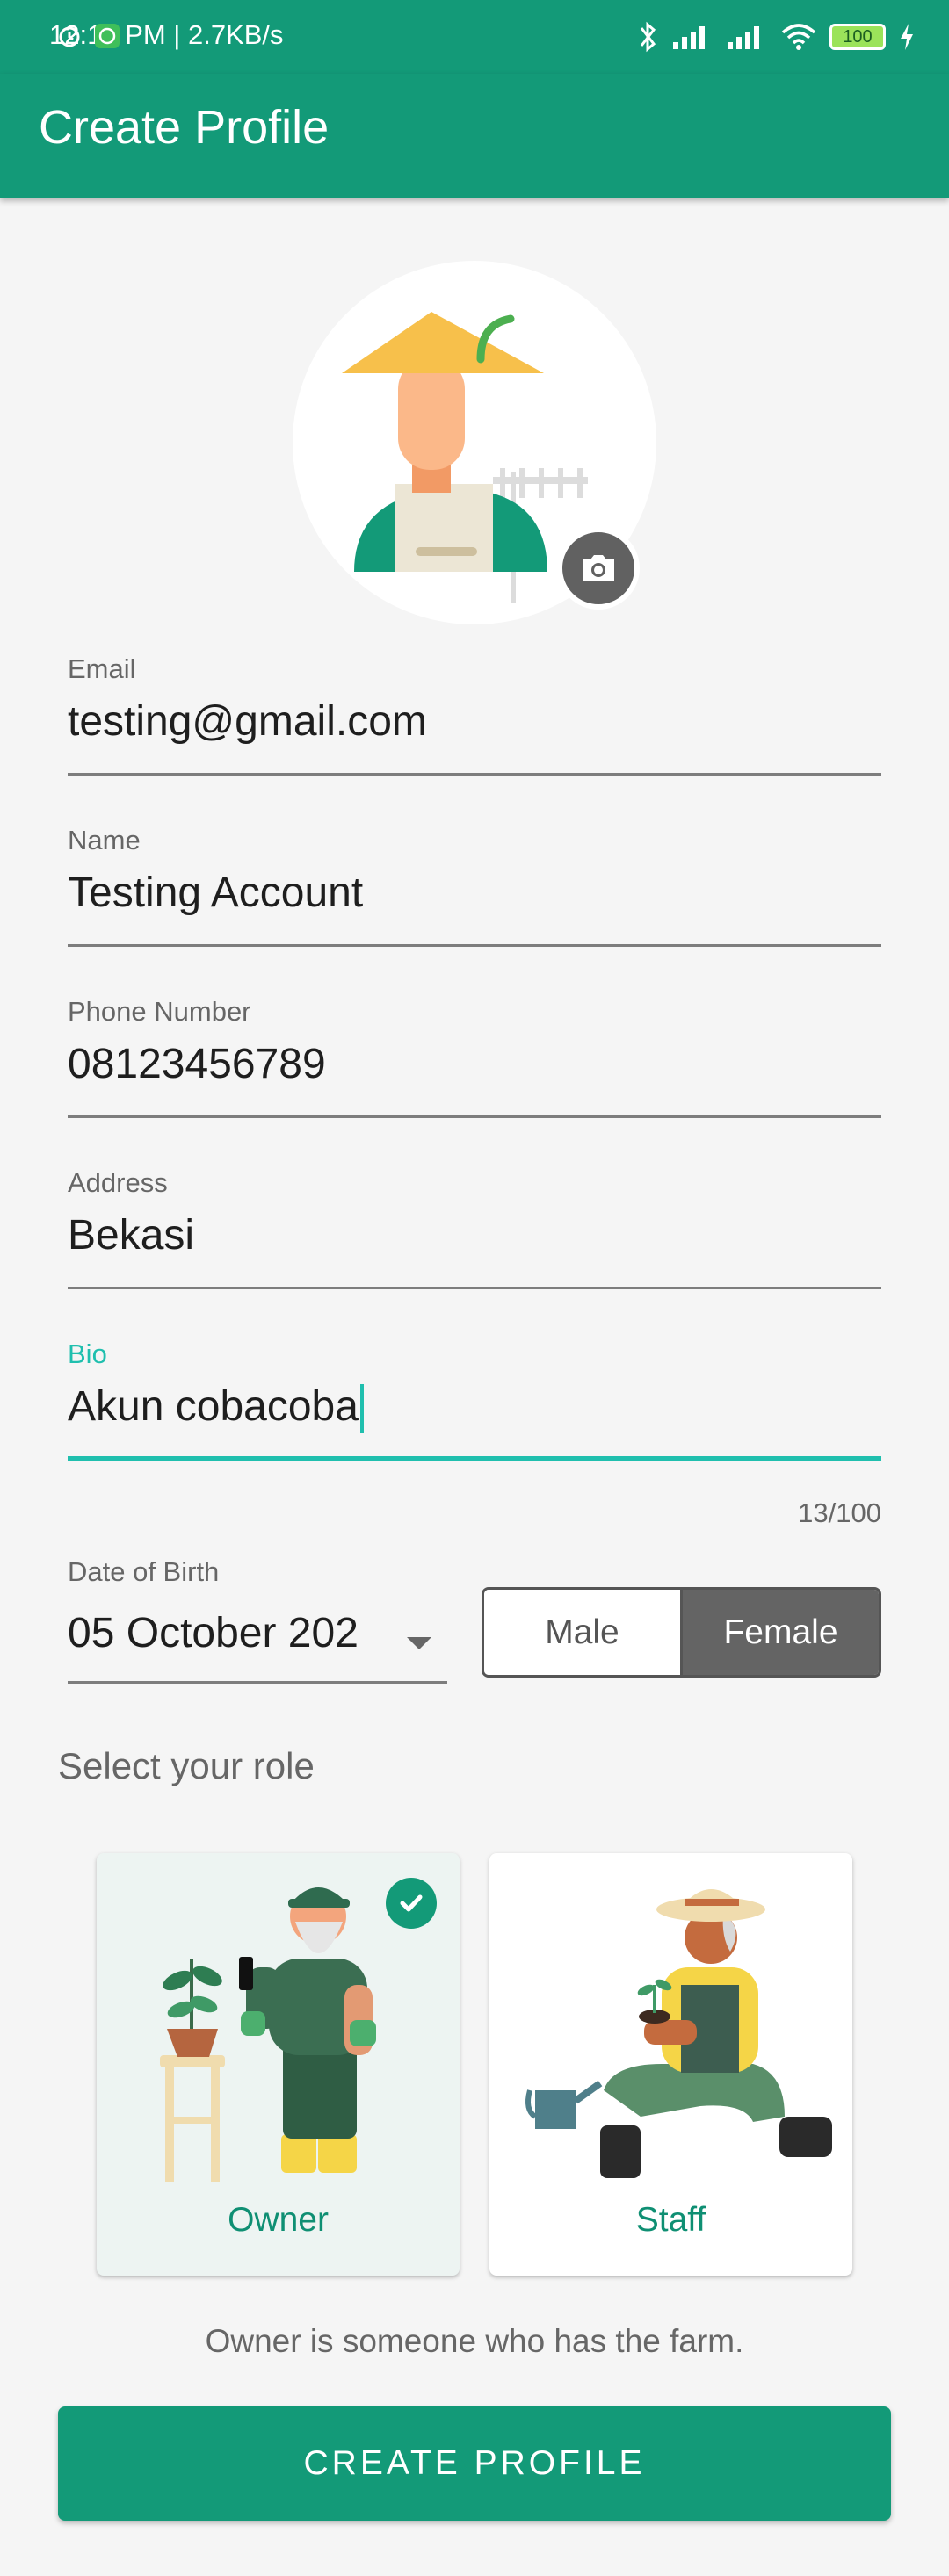  What do you see at coordinates (798, 37) in the screenshot?
I see `wifi-icon` at bounding box center [798, 37].